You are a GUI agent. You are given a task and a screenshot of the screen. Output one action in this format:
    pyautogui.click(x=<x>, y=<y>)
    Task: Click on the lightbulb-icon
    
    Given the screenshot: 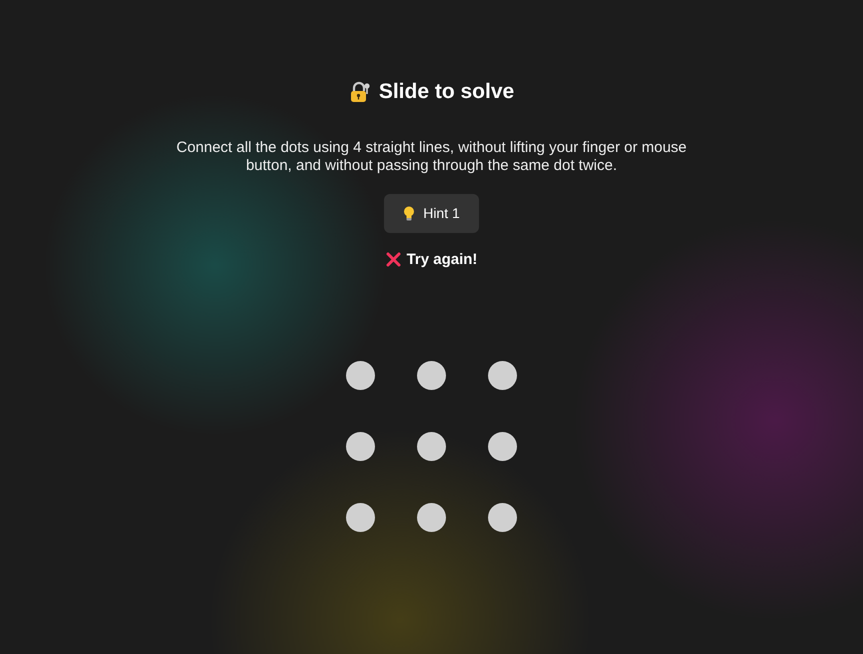 What is the action you would take?
    pyautogui.click(x=409, y=213)
    